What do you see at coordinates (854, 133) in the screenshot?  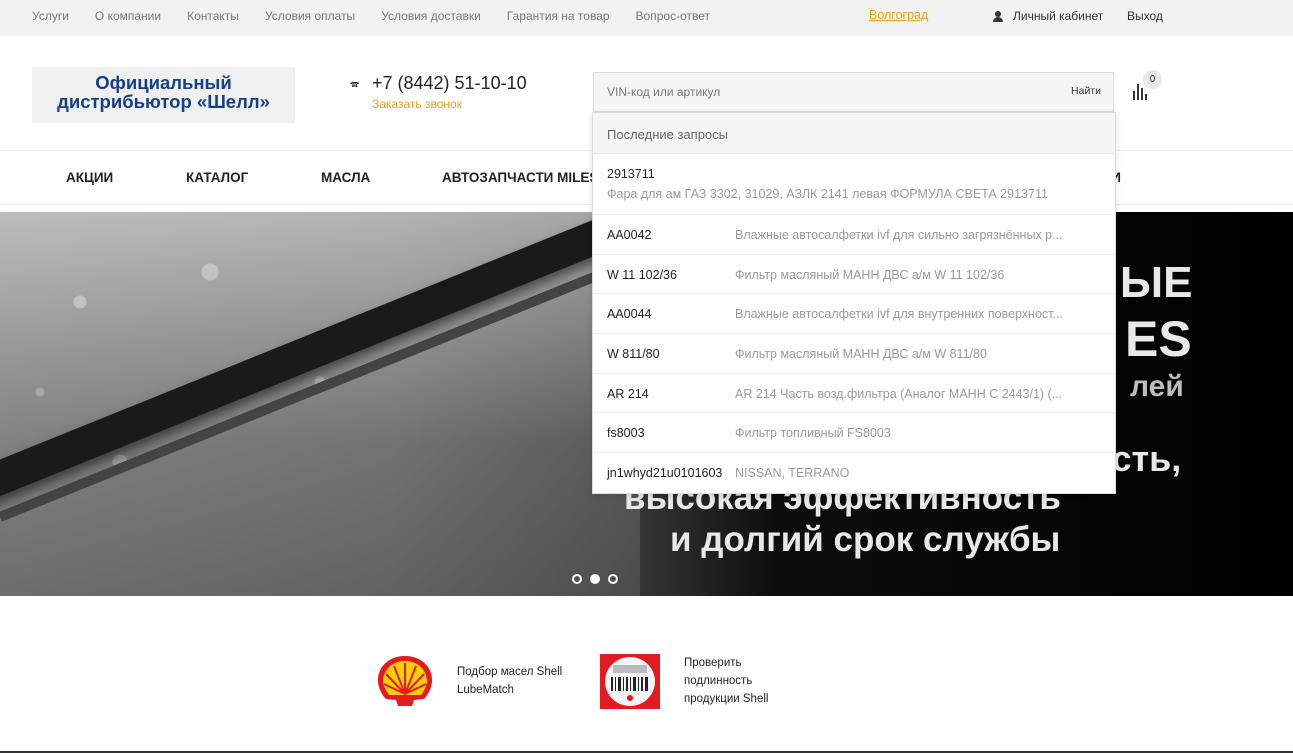 I see `recent-queries-header: Последние запросы` at bounding box center [854, 133].